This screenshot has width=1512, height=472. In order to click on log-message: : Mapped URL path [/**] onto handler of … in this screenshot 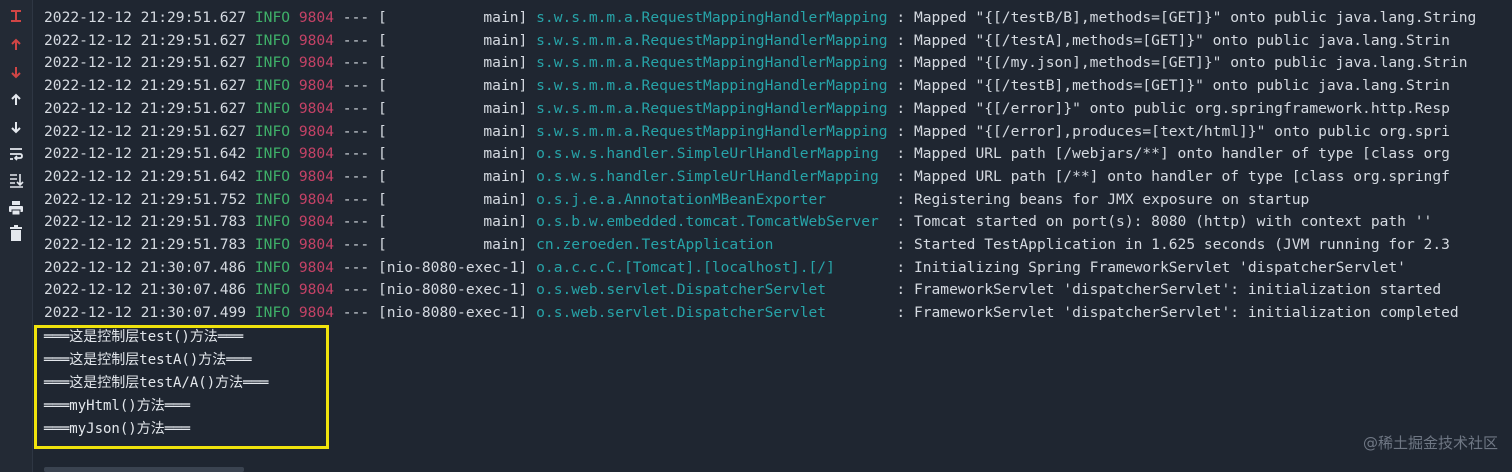, I will do `click(1173, 176)`.